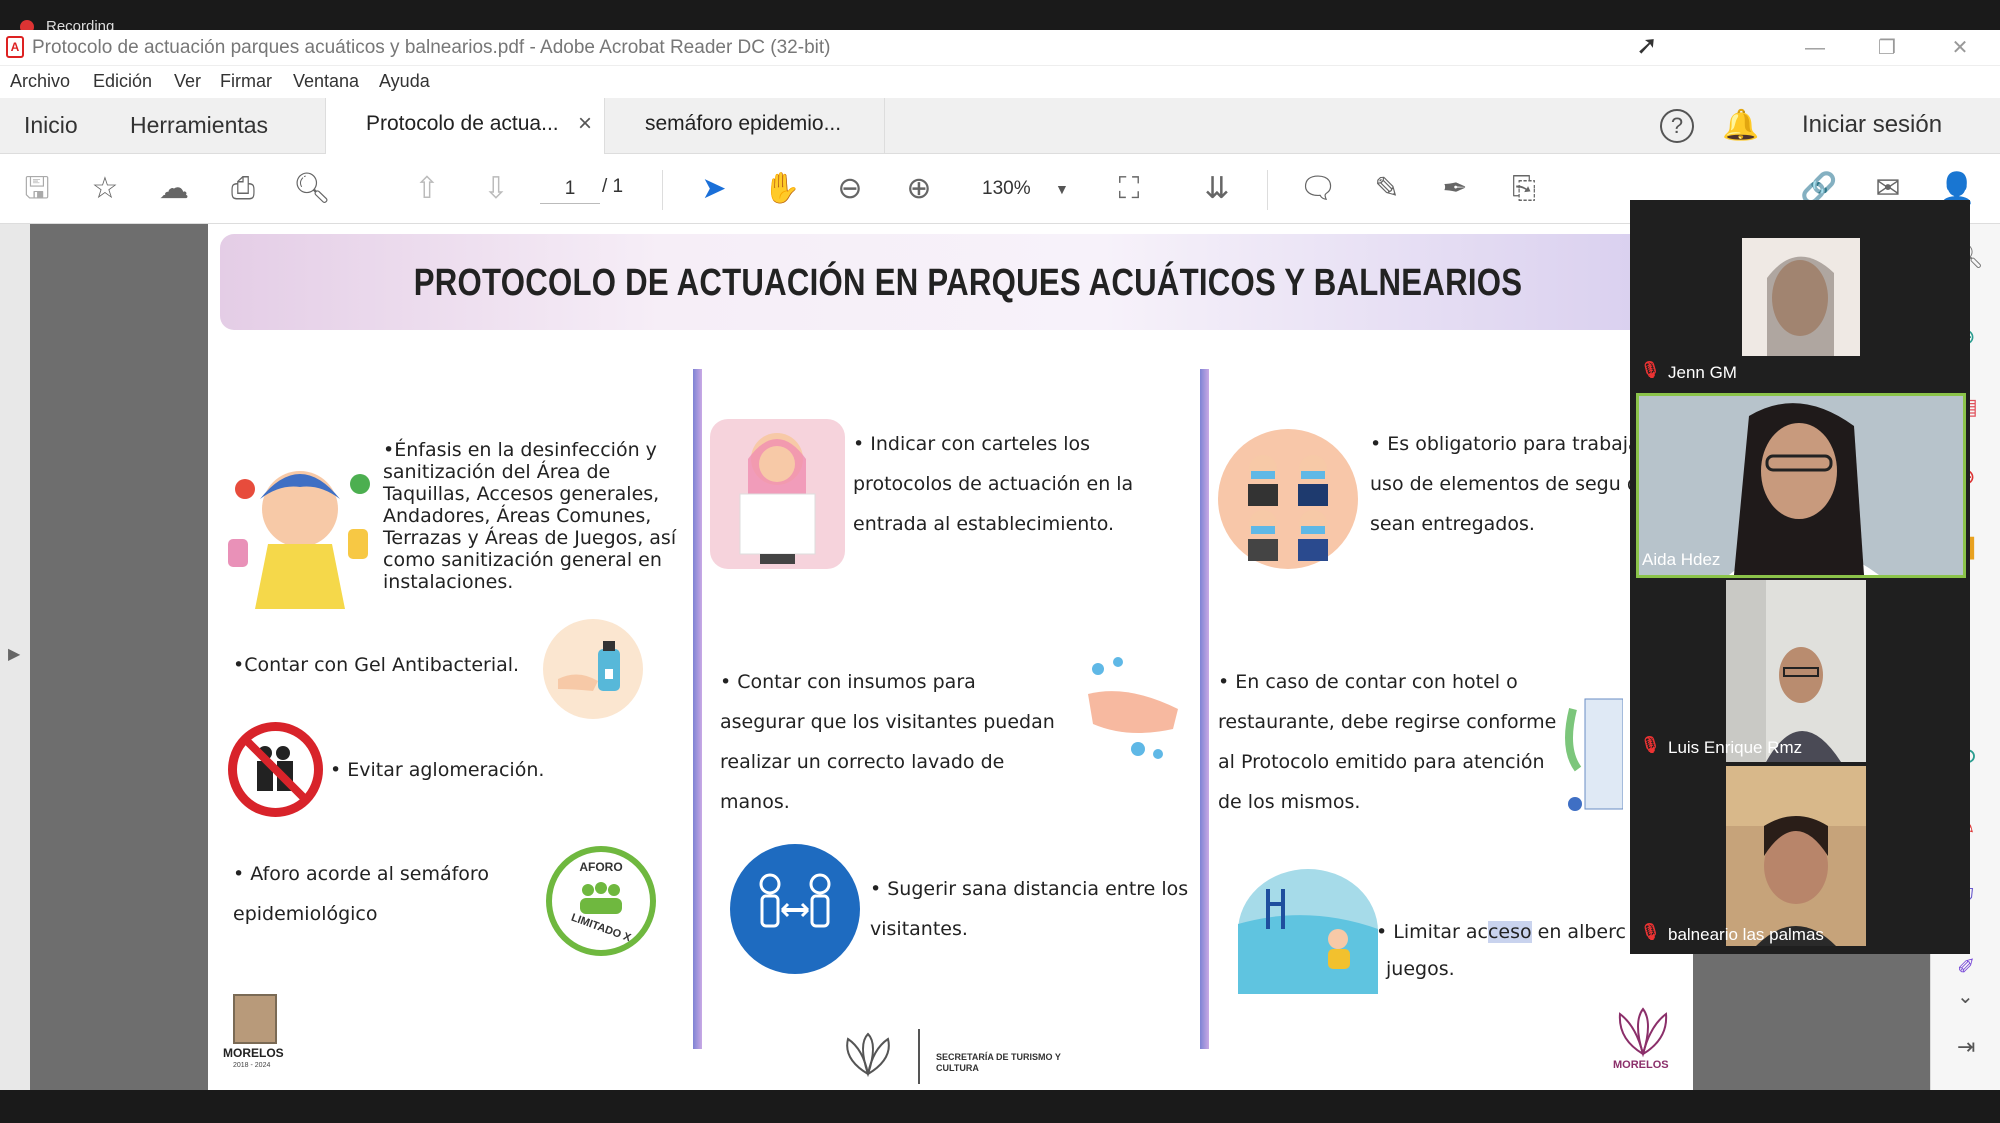 Image resolution: width=2000 pixels, height=1123 pixels. I want to click on select-cursor-icon: ➤, so click(714, 189).